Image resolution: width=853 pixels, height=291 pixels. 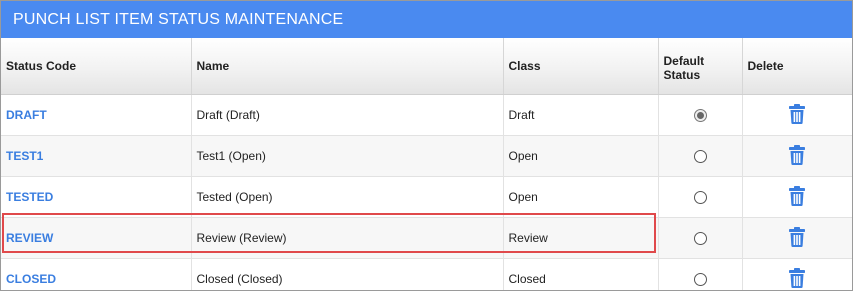 I want to click on header-name: Name, so click(x=347, y=66).